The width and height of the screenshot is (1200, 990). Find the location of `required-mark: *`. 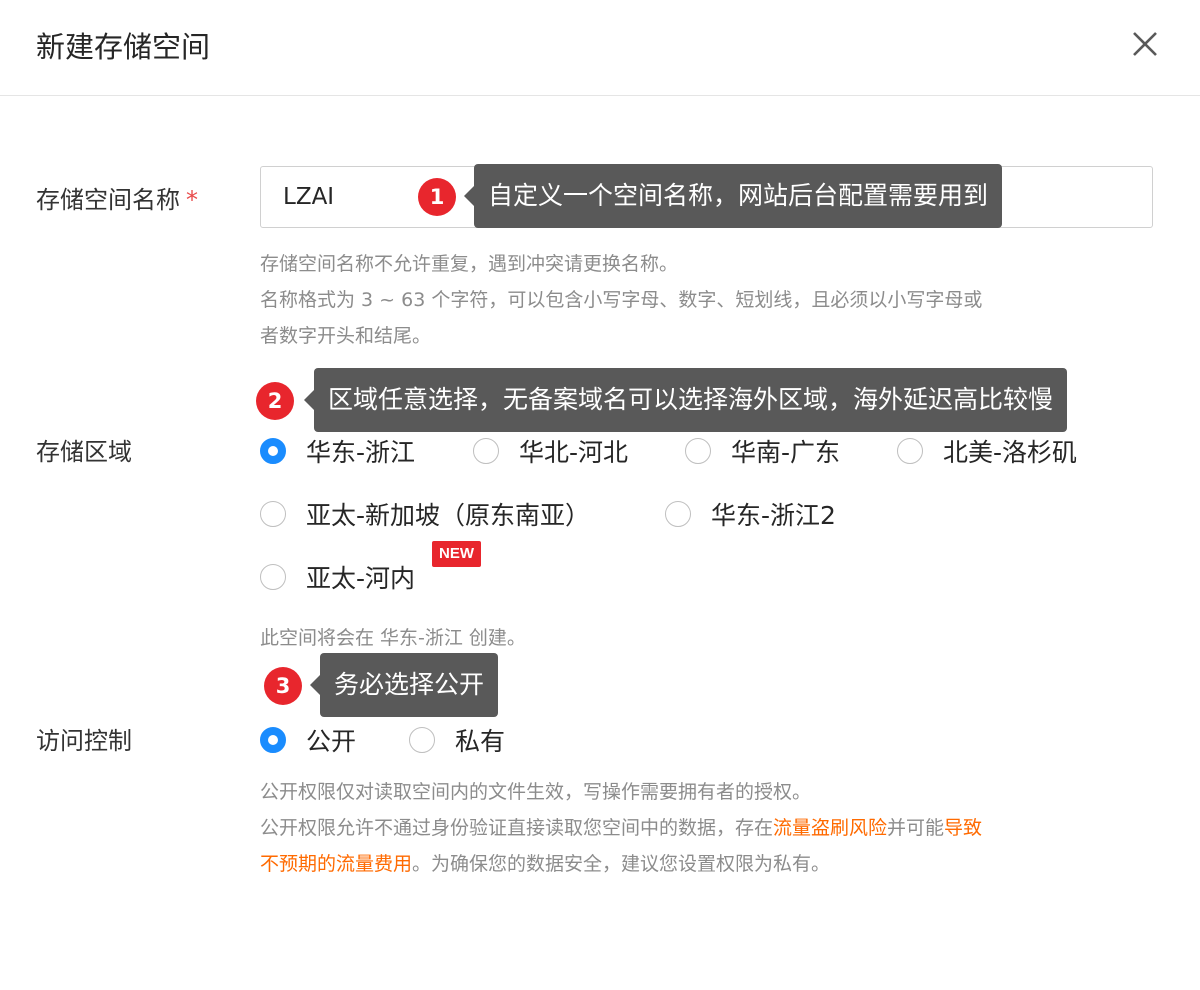

required-mark: * is located at coordinates (192, 200).